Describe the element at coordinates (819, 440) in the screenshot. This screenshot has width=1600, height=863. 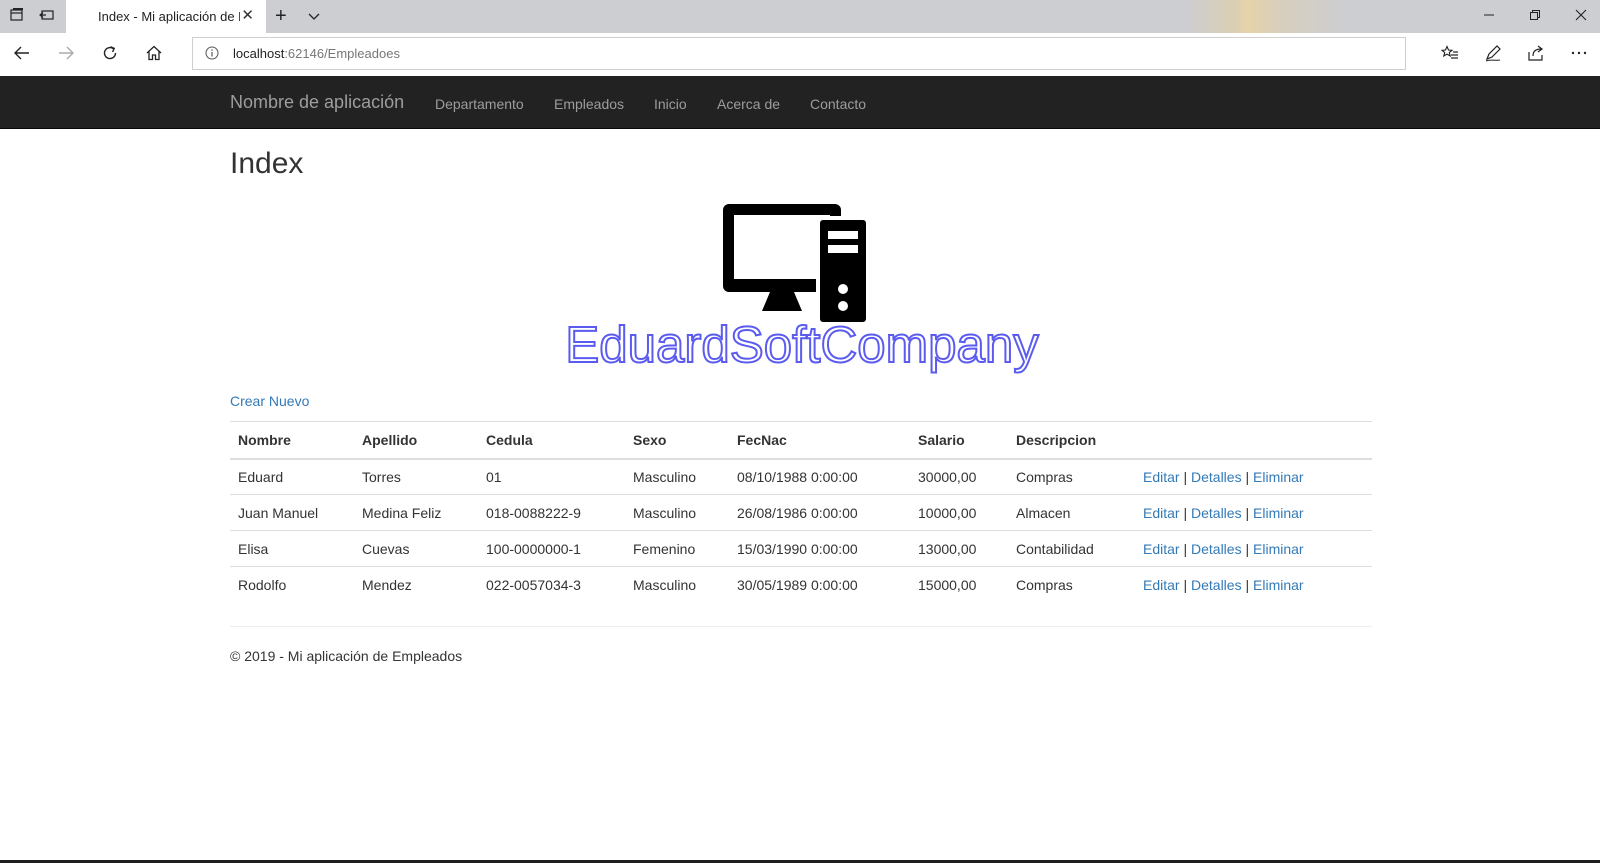
I see `column-header-fecnac: FecNac` at that location.